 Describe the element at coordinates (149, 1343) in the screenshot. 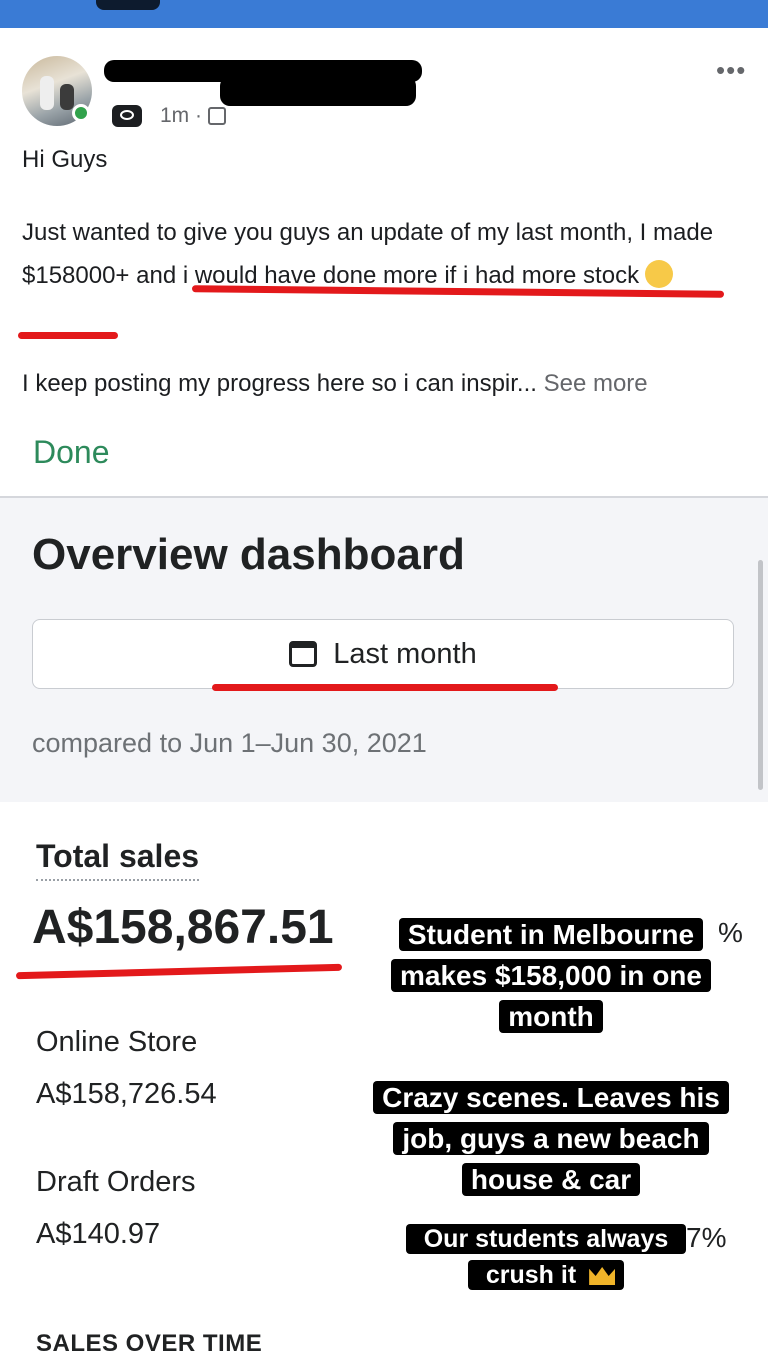

I see `sales-over-time-heading: SALES OVER TIME` at that location.